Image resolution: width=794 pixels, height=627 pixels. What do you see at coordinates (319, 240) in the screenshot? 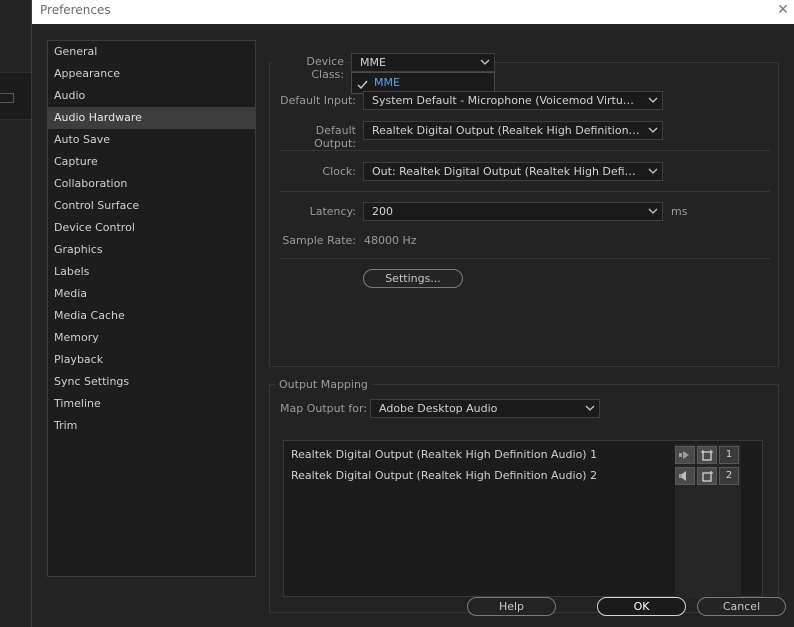
I see `sample-rate-label: Sample Rate:` at bounding box center [319, 240].